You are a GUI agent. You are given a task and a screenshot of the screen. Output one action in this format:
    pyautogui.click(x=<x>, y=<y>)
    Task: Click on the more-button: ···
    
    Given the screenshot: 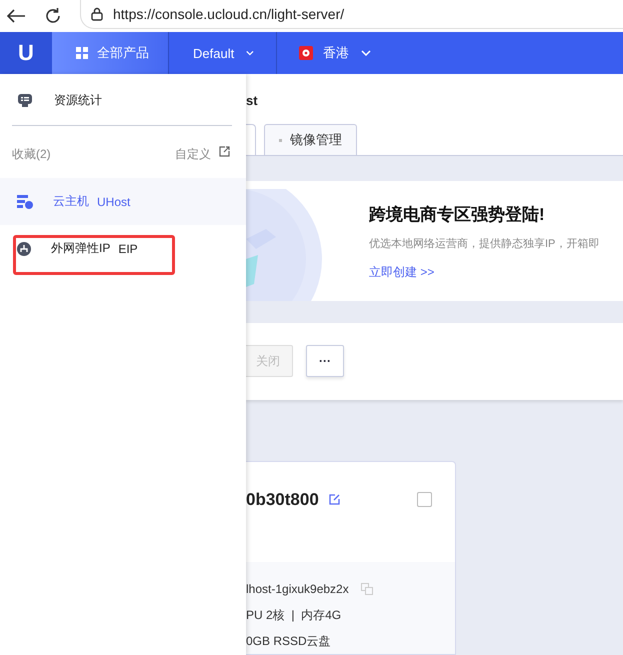 What is the action you would take?
    pyautogui.click(x=325, y=361)
    